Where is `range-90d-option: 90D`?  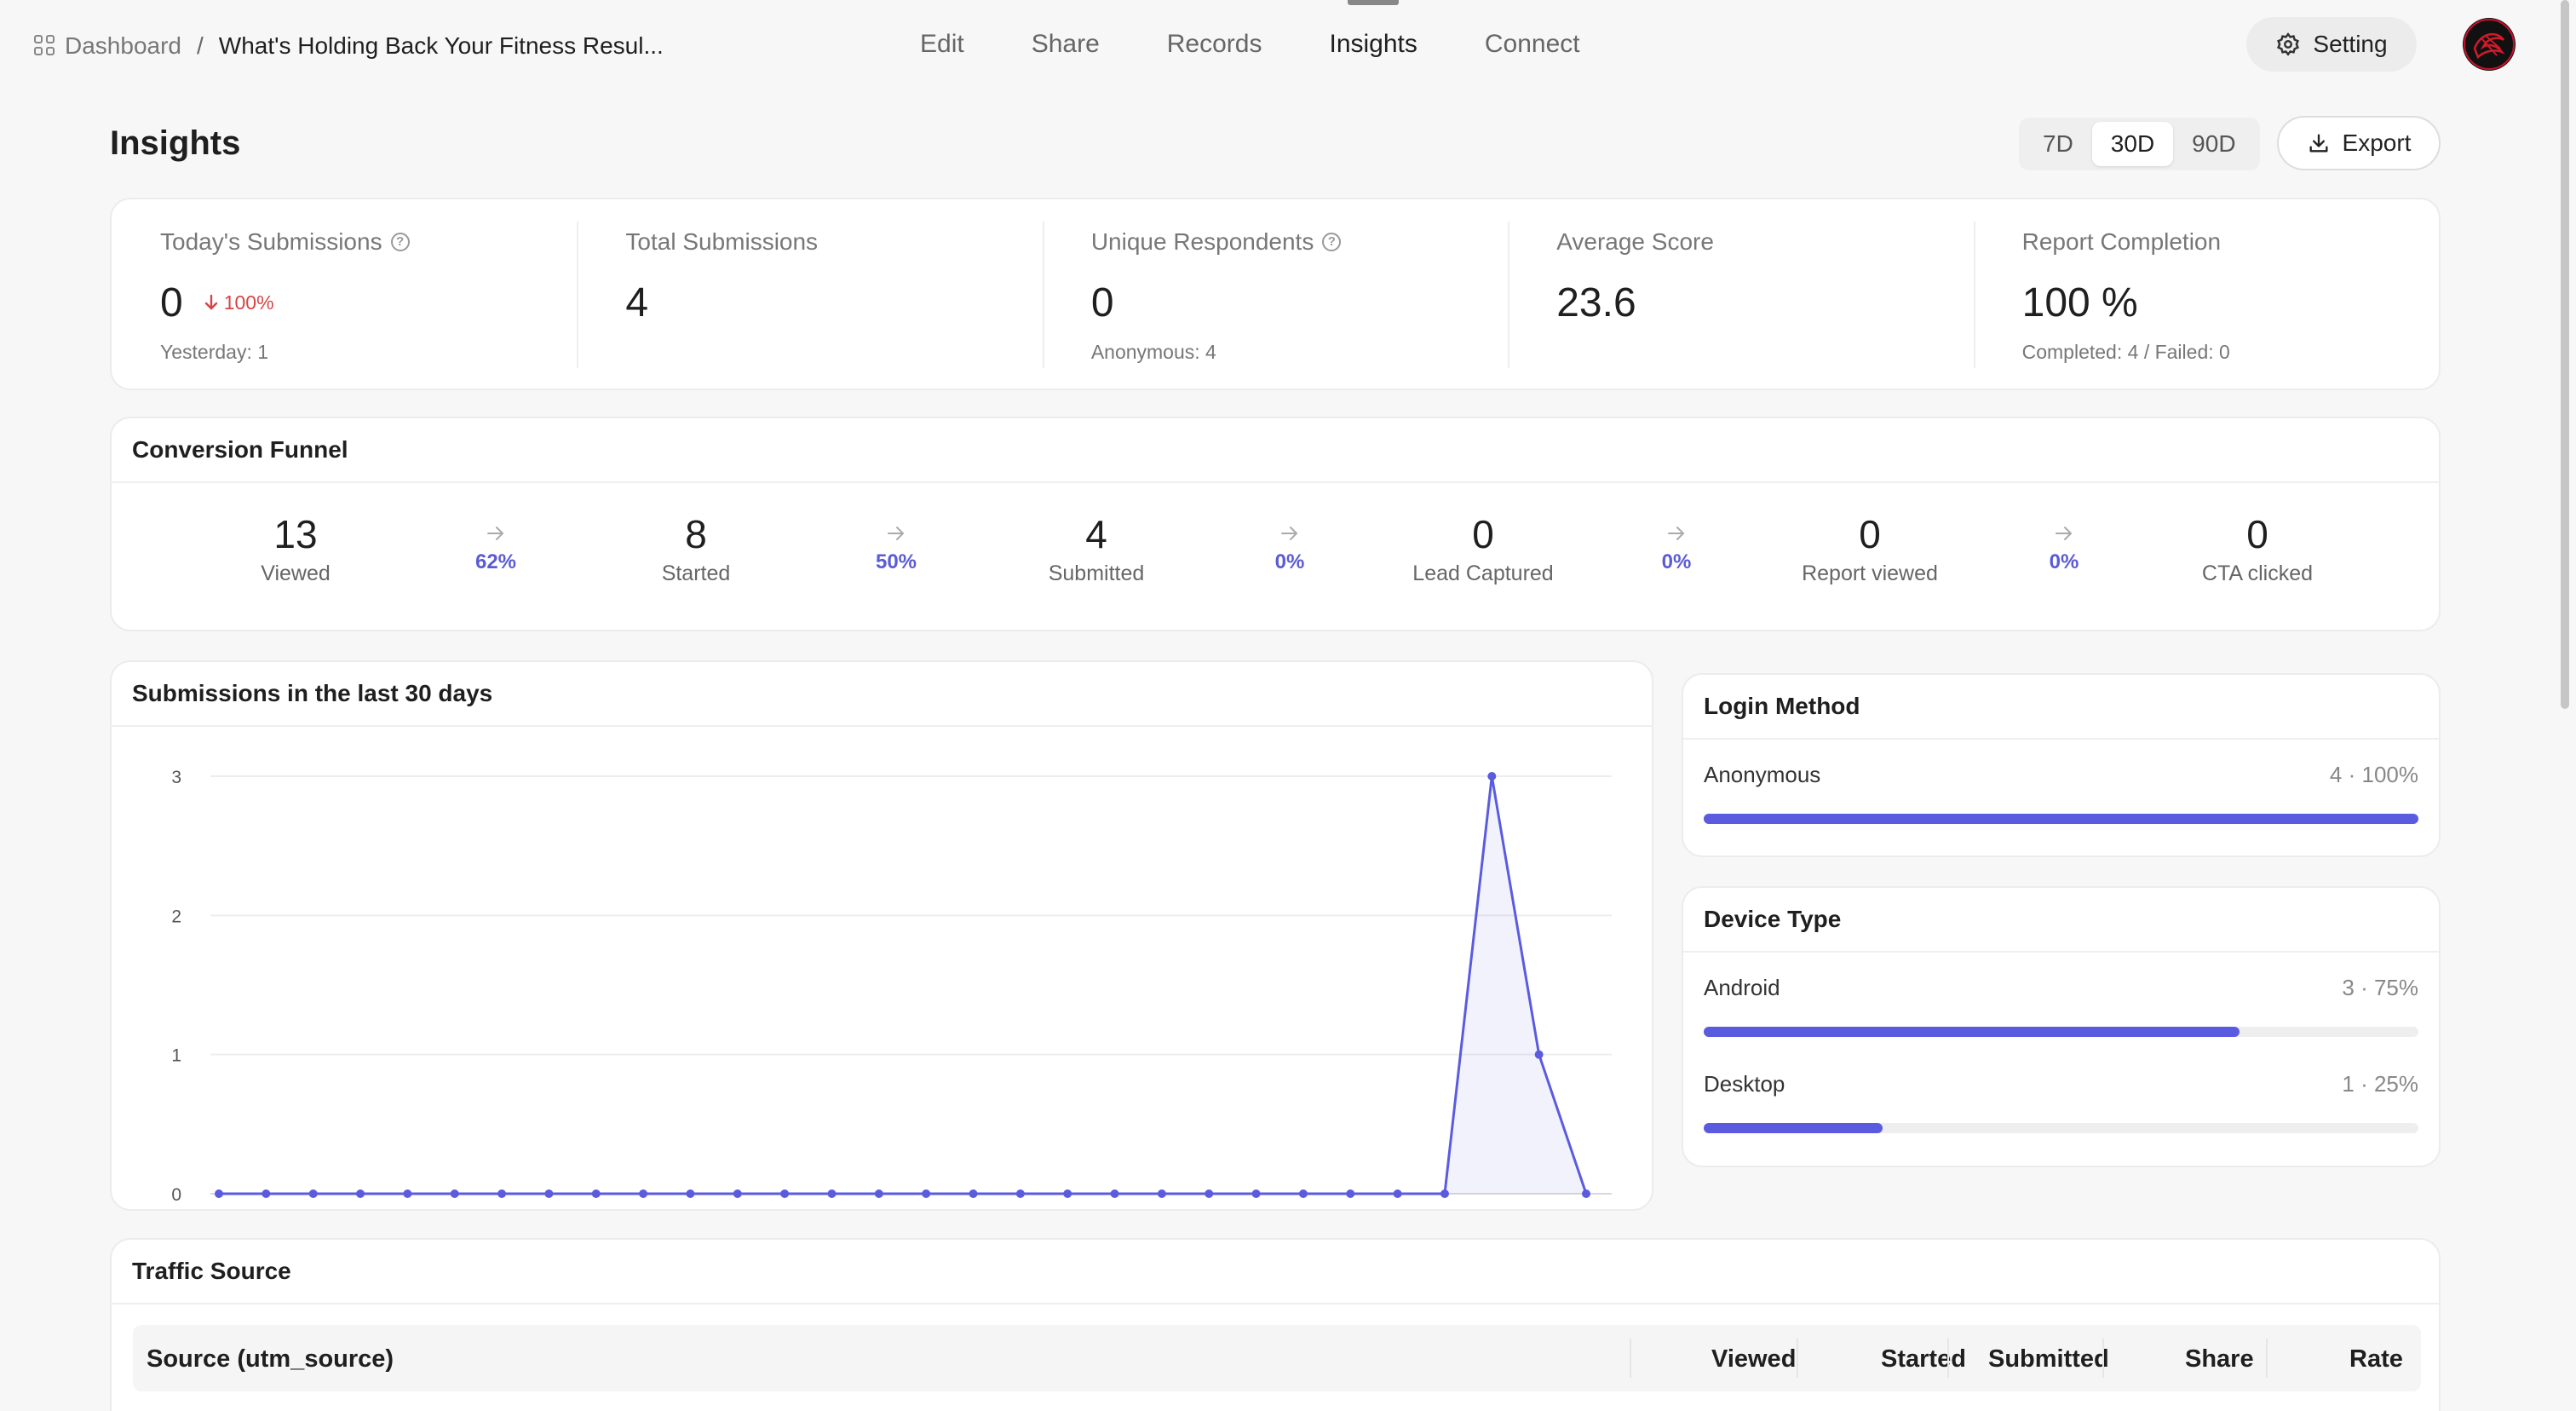 range-90d-option: 90D is located at coordinates (2213, 144).